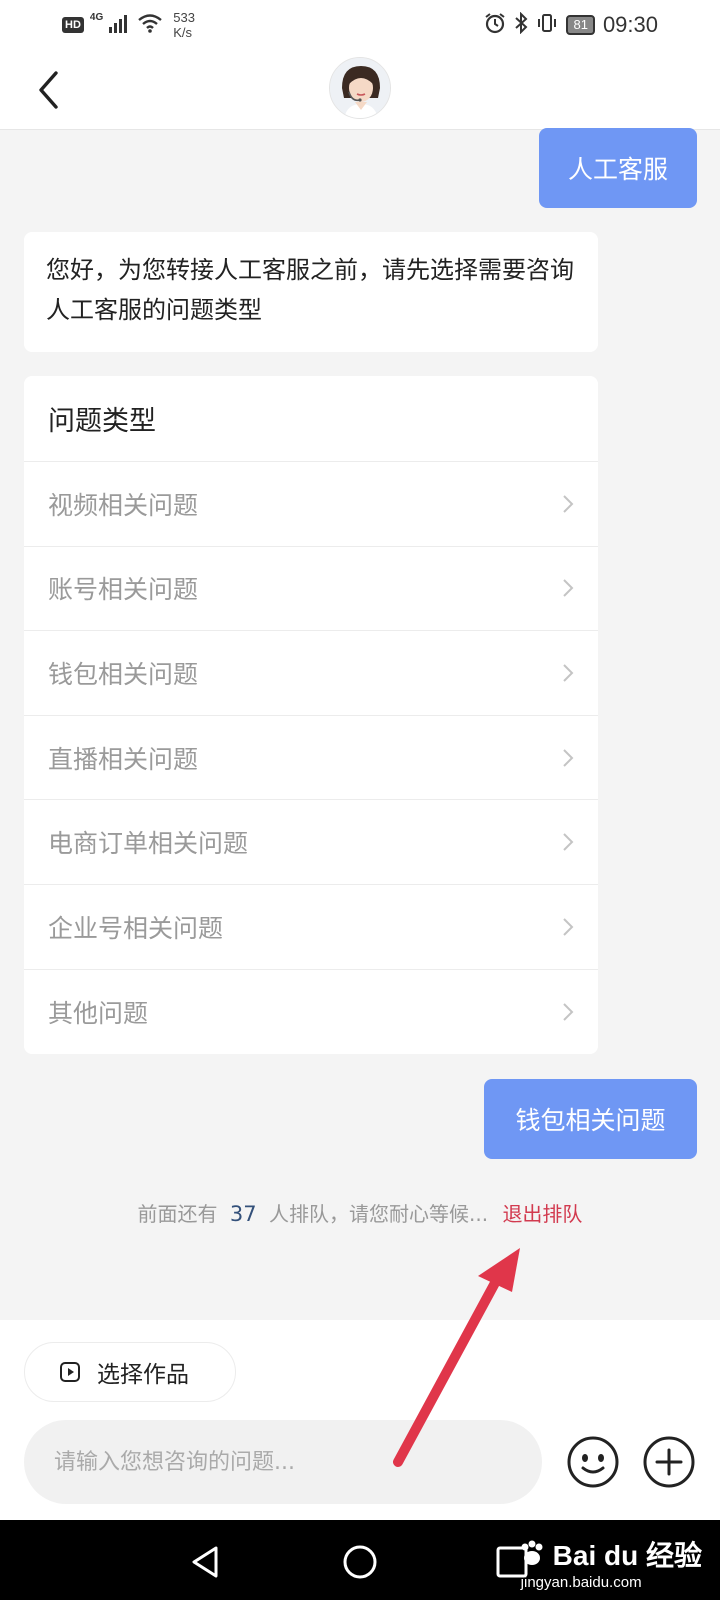  I want to click on status-bar: HD 4G 533 K/s 81 09:30, so click(360, 25).